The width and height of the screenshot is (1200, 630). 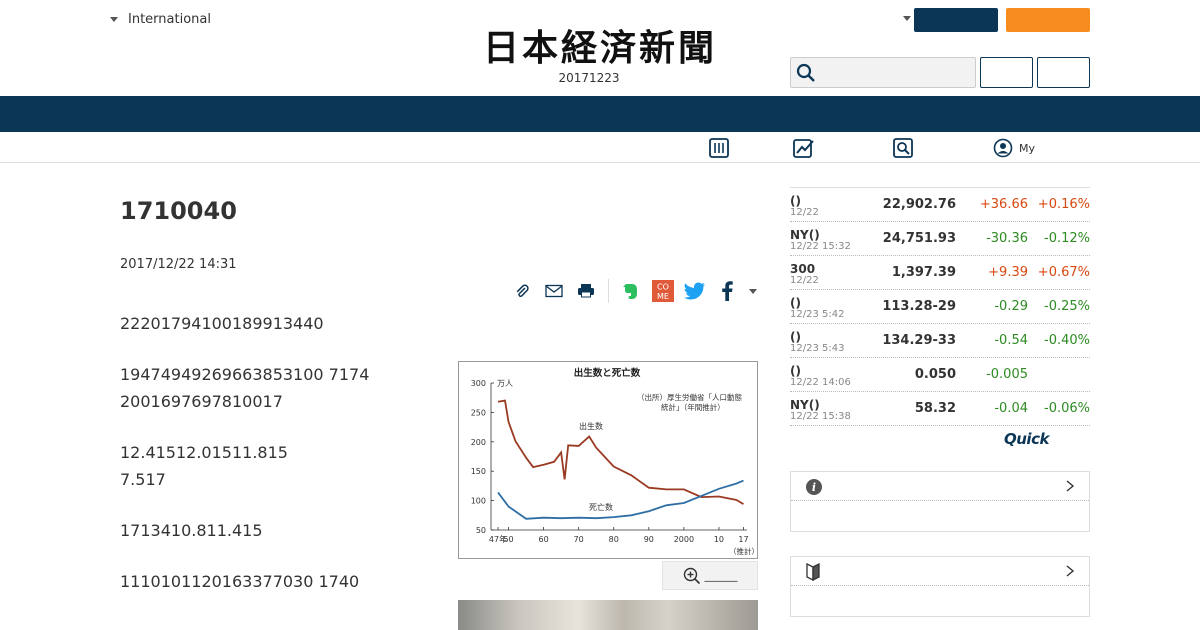 I want to click on search-box, so click(x=883, y=72).